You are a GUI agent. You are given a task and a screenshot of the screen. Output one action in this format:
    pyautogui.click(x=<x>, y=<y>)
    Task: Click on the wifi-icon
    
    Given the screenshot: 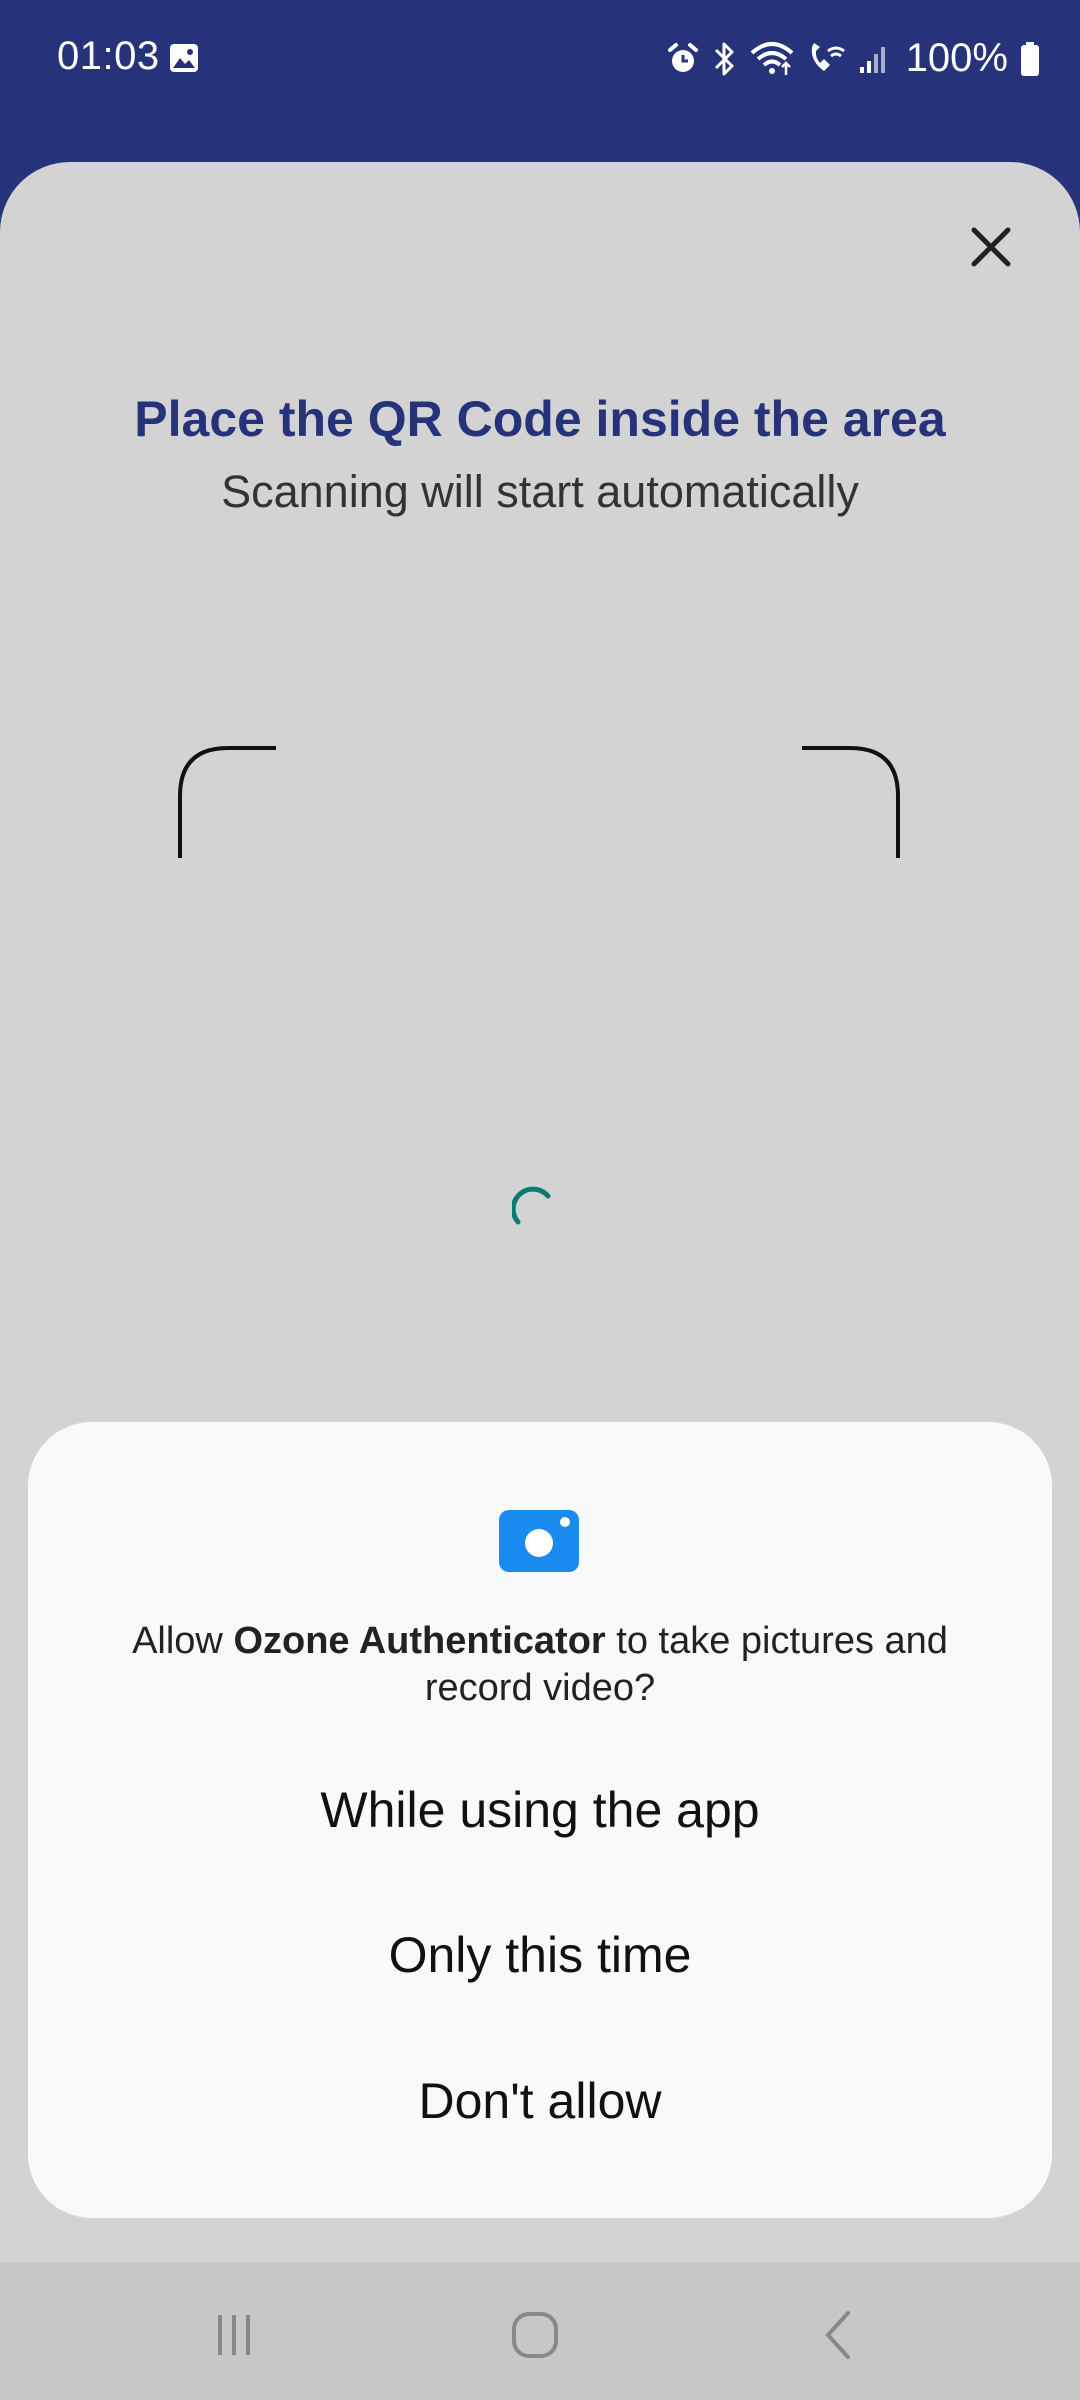 What is the action you would take?
    pyautogui.click(x=772, y=58)
    